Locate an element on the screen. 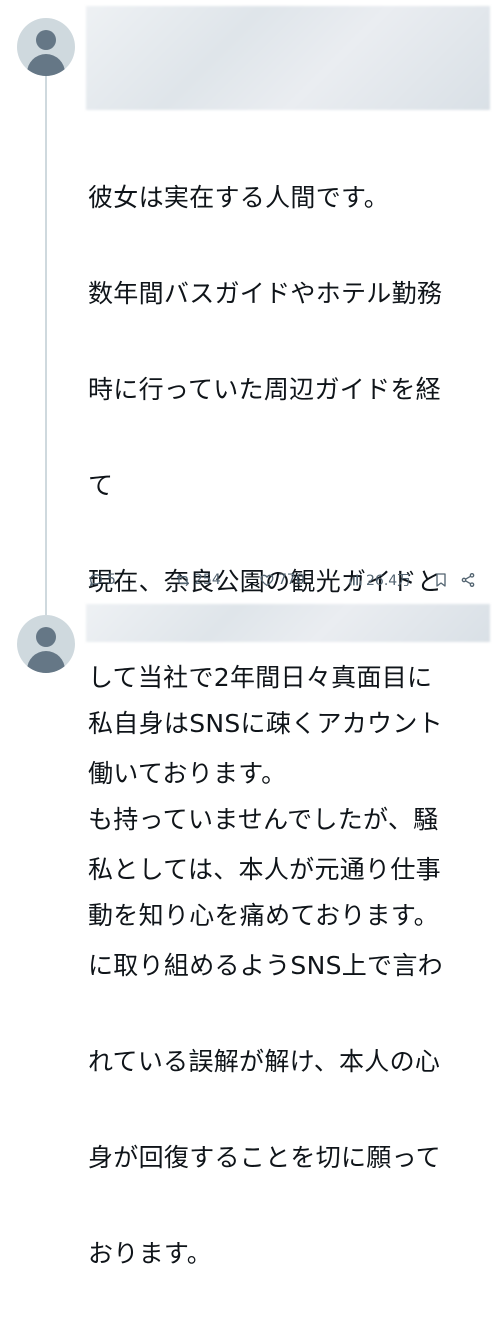 This screenshot has height=1334, width=500. reply-icon is located at coordinates (96, 580).